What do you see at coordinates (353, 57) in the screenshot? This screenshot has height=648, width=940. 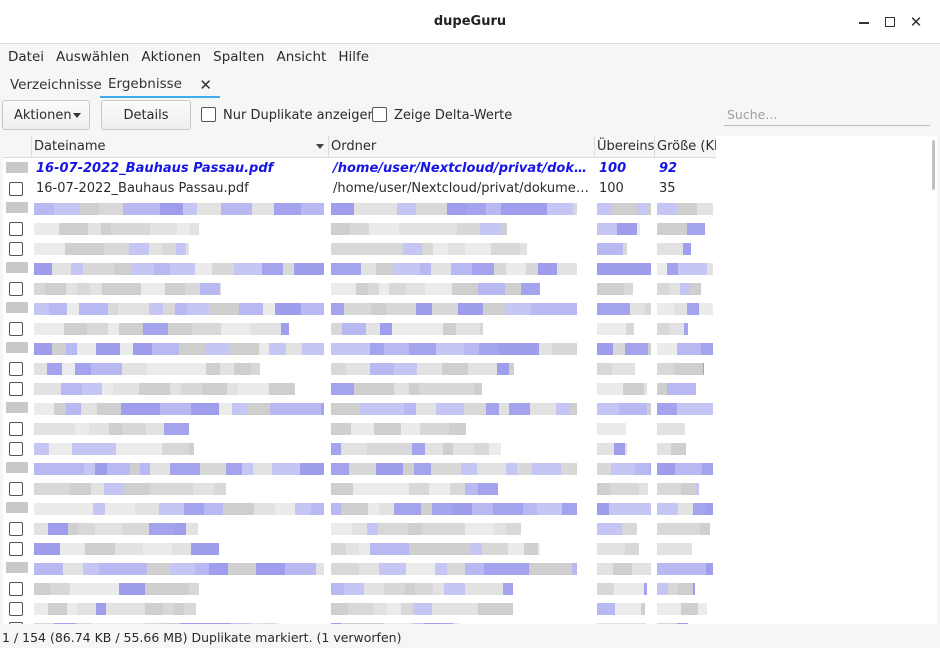 I see `menu-hilfe: Hilfe` at bounding box center [353, 57].